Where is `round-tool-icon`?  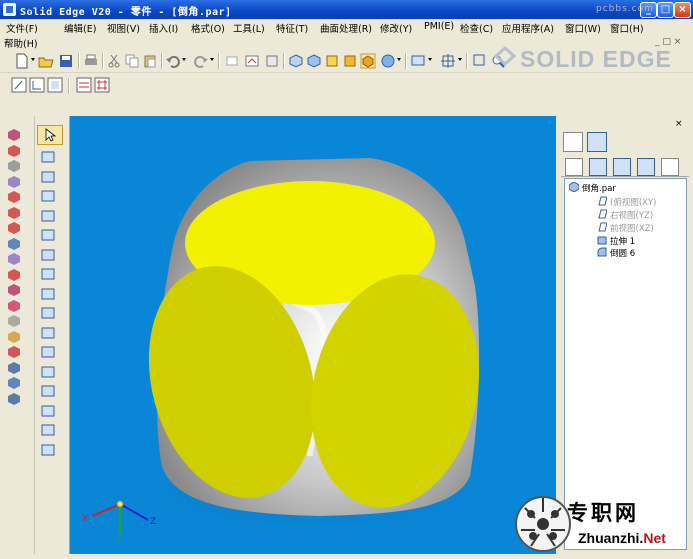
round-tool-icon is located at coordinates (48, 255).